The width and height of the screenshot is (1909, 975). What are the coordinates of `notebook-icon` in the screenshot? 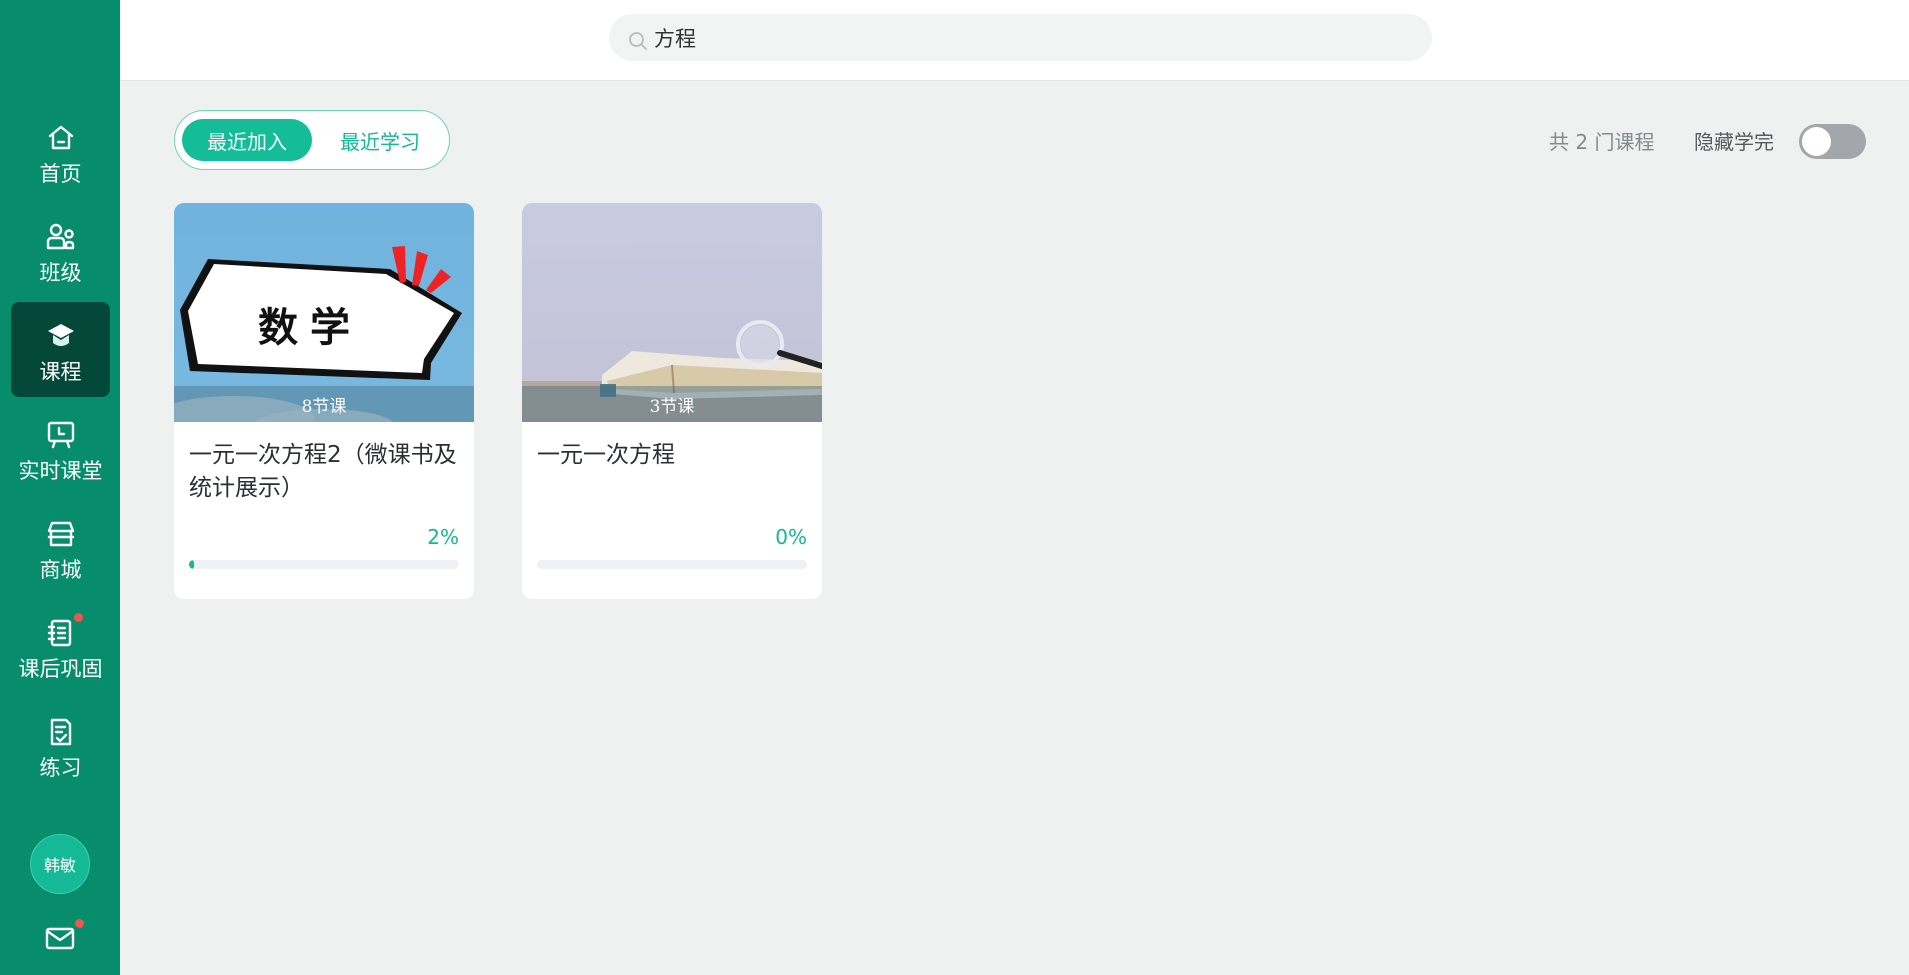 It's located at (64, 631).